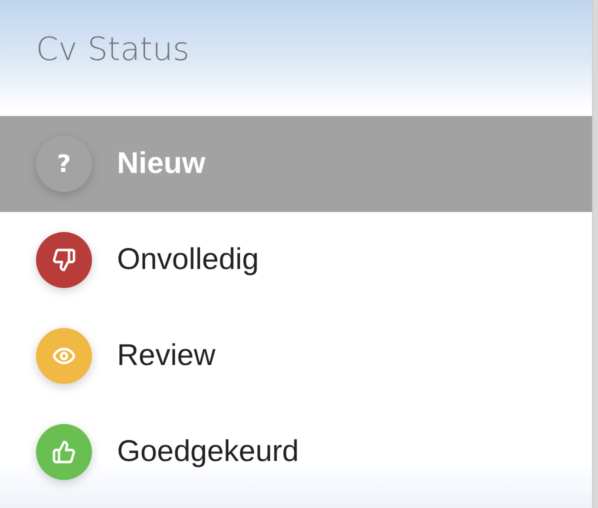 The image size is (598, 508). I want to click on question-mark: ?, so click(64, 164).